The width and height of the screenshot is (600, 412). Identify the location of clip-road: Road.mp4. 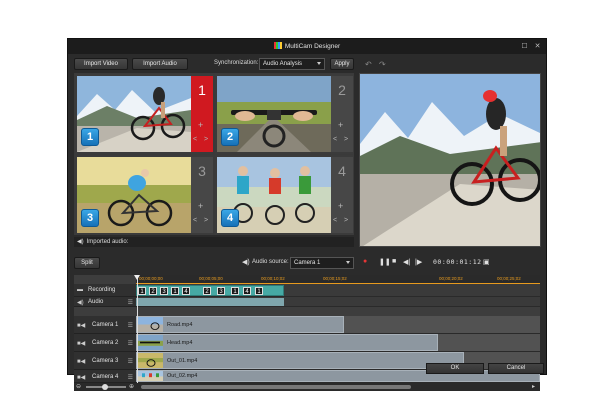
(240, 324).